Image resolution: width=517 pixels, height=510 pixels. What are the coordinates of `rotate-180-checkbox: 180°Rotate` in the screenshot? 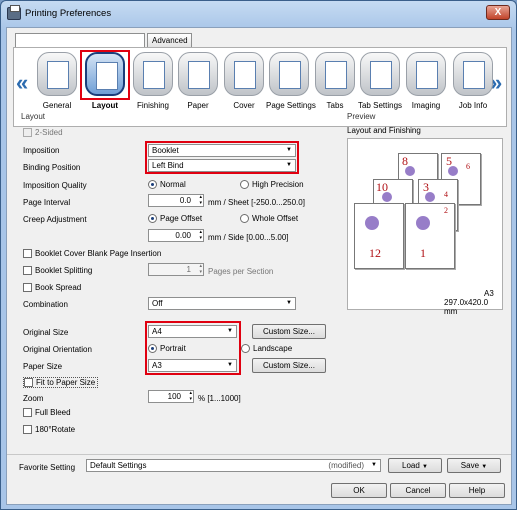 It's located at (49, 429).